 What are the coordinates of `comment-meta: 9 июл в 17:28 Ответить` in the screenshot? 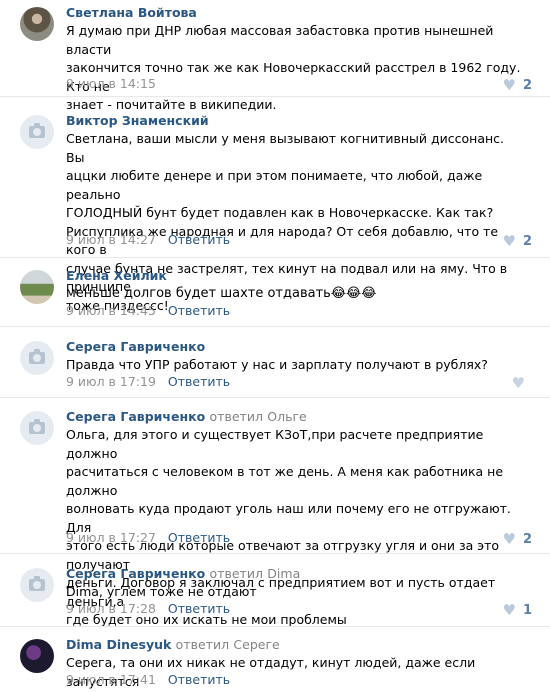 It's located at (148, 608).